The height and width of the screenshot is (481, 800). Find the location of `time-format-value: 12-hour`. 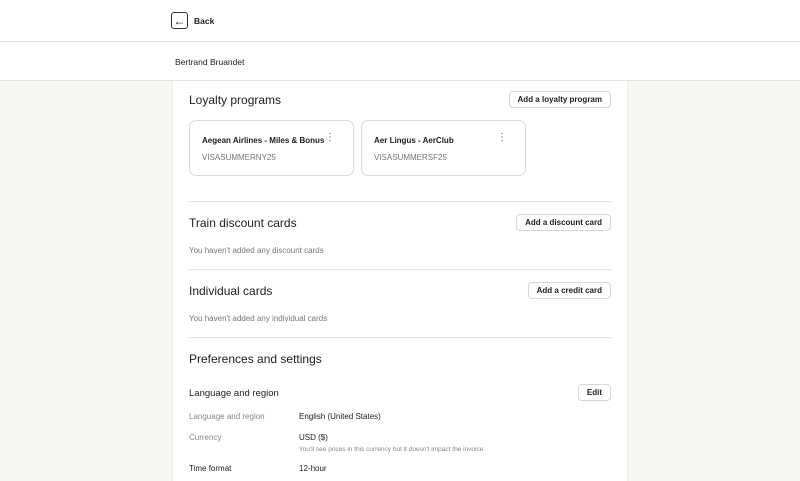

time-format-value: 12-hour is located at coordinates (313, 468).